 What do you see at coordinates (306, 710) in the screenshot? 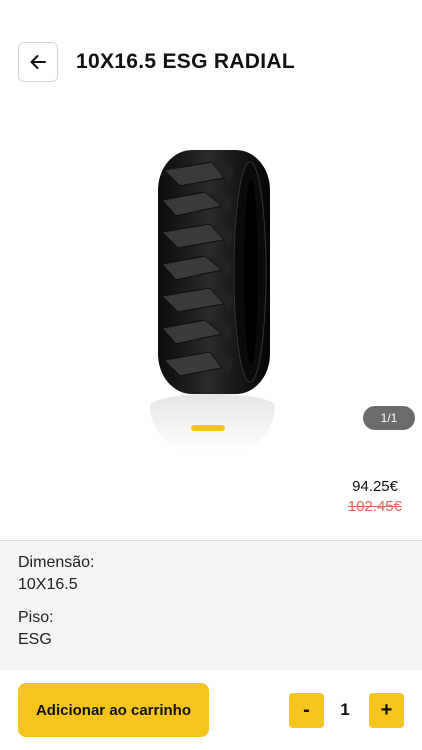
I see `decrease-quantity-button: -` at bounding box center [306, 710].